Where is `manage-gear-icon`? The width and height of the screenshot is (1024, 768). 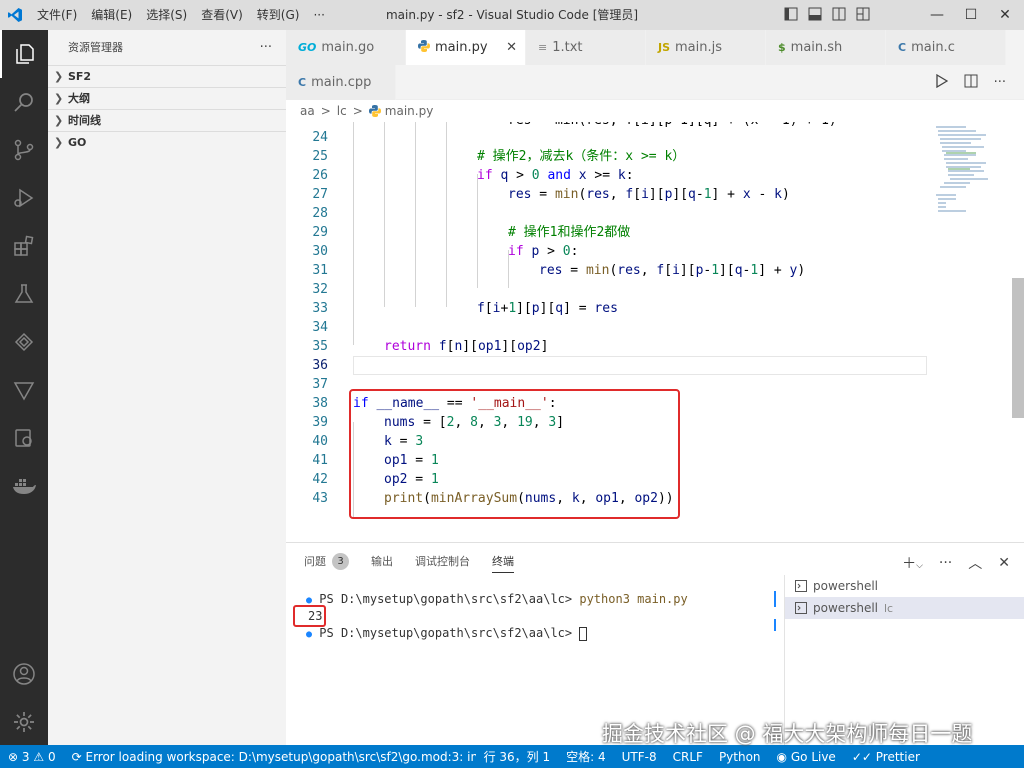 manage-gear-icon is located at coordinates (24, 722).